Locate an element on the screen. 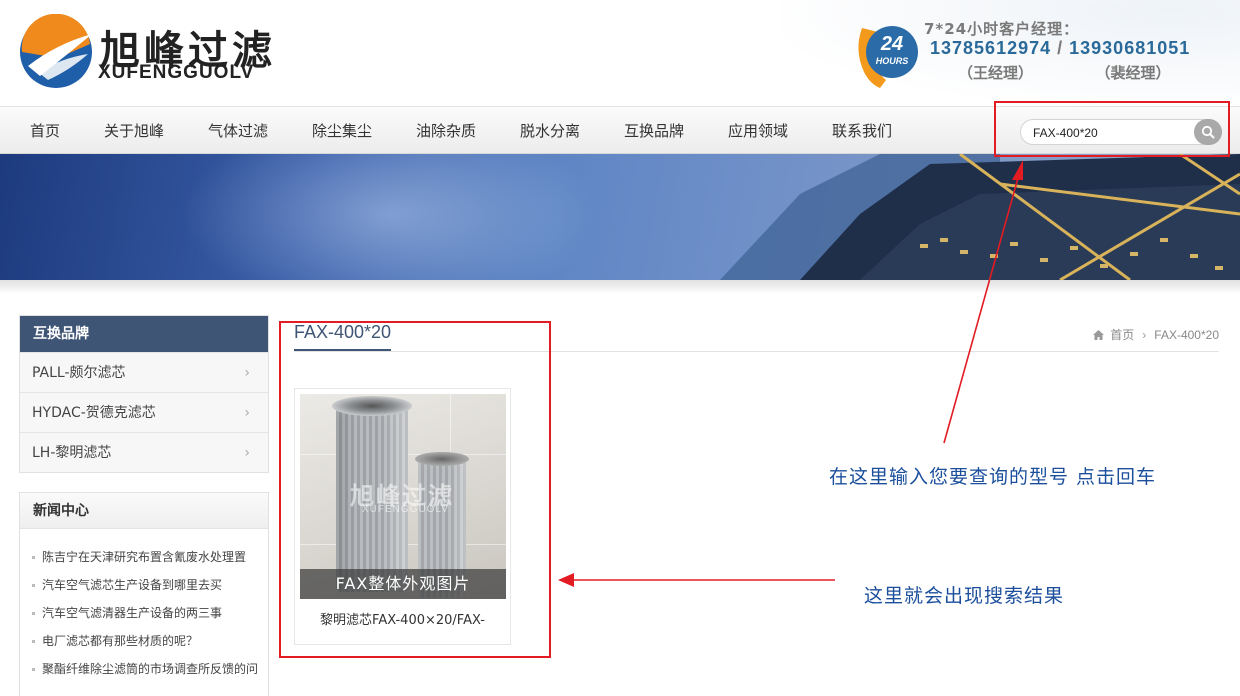  banner-building-illustration is located at coordinates (980, 217).